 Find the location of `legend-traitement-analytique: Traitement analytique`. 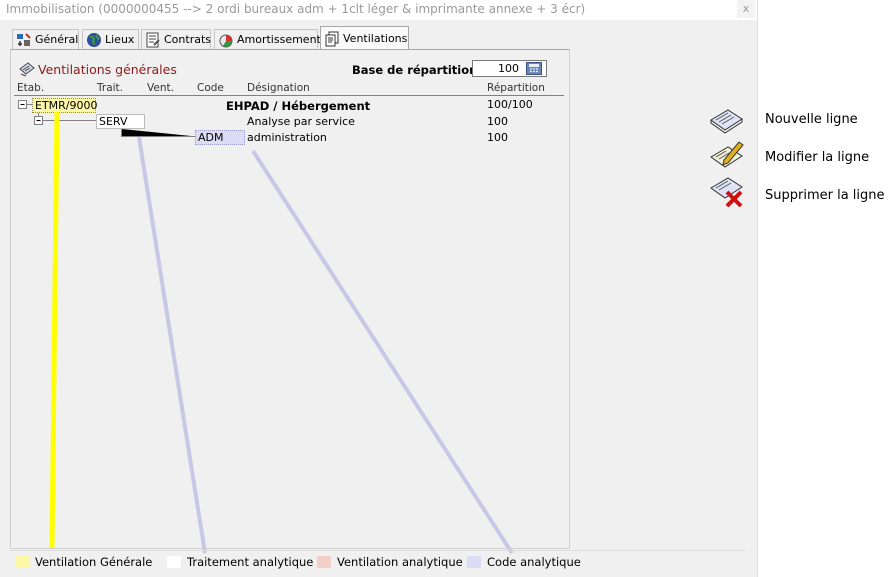

legend-traitement-analytique: Traitement analytique is located at coordinates (240, 562).